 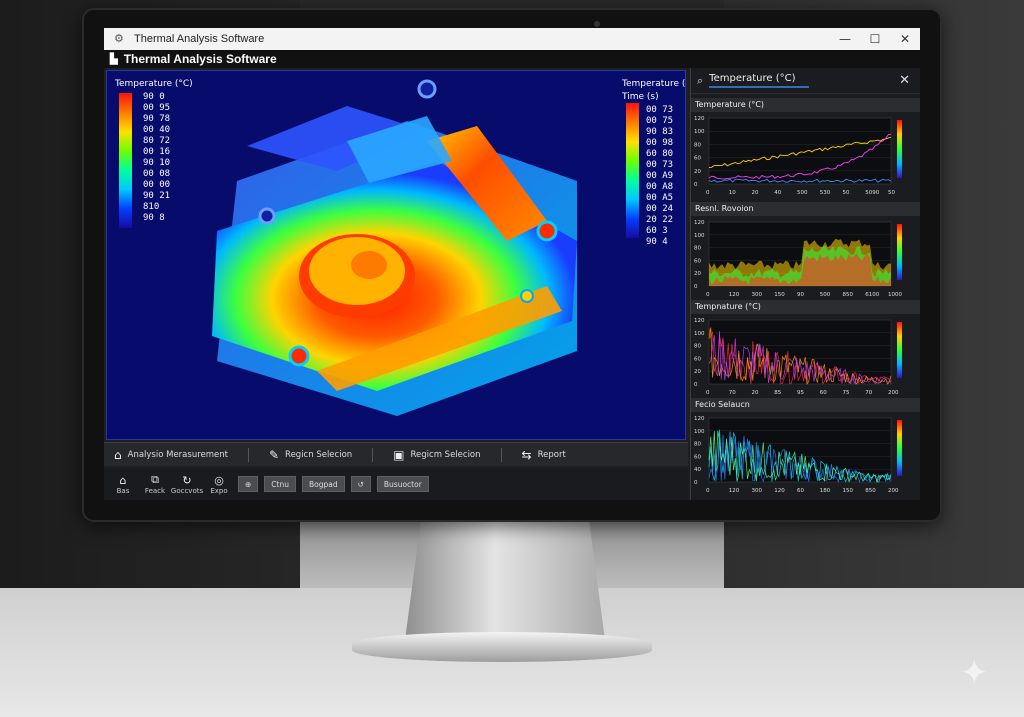 I want to click on x-tick-label: 75, so click(x=846, y=393).